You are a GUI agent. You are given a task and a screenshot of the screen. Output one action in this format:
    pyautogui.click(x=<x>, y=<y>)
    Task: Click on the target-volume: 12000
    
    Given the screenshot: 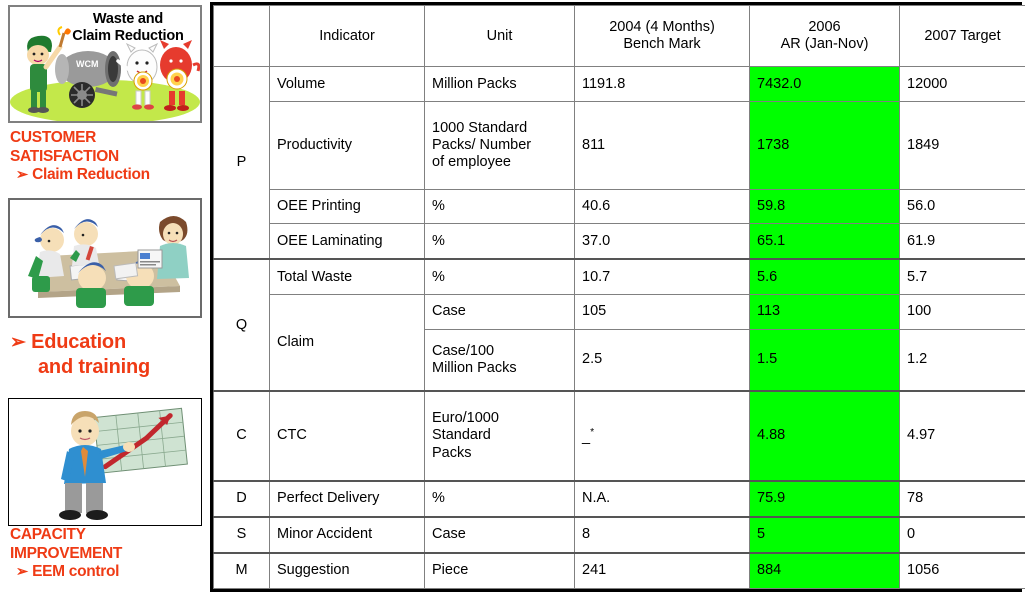 What is the action you would take?
    pyautogui.click(x=962, y=84)
    